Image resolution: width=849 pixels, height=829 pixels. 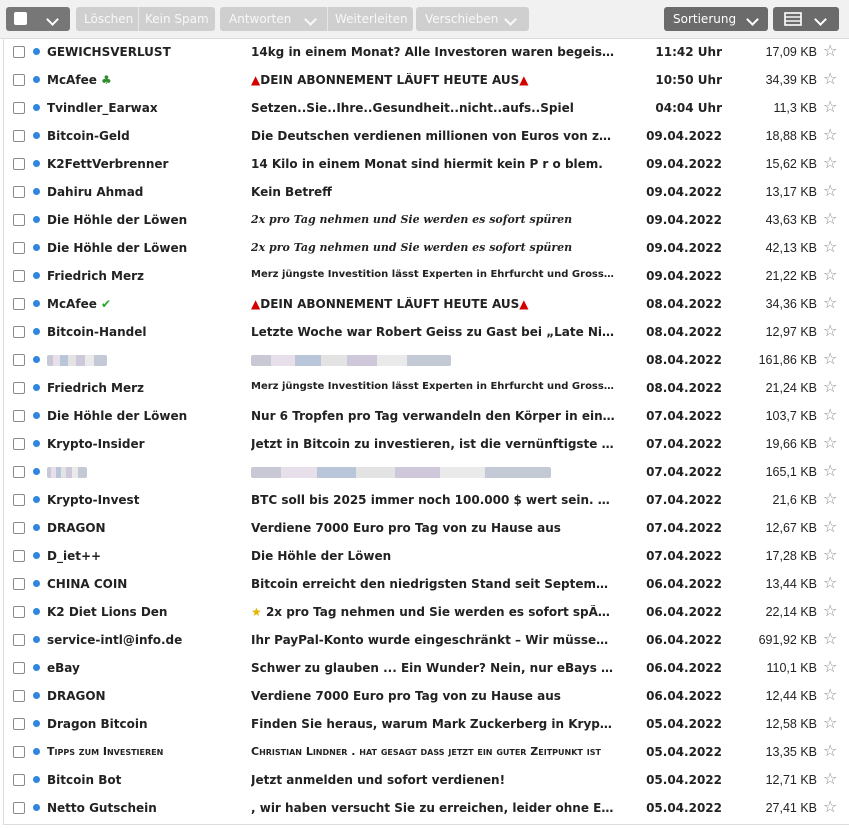 What do you see at coordinates (806, 19) in the screenshot?
I see `view-options-button` at bounding box center [806, 19].